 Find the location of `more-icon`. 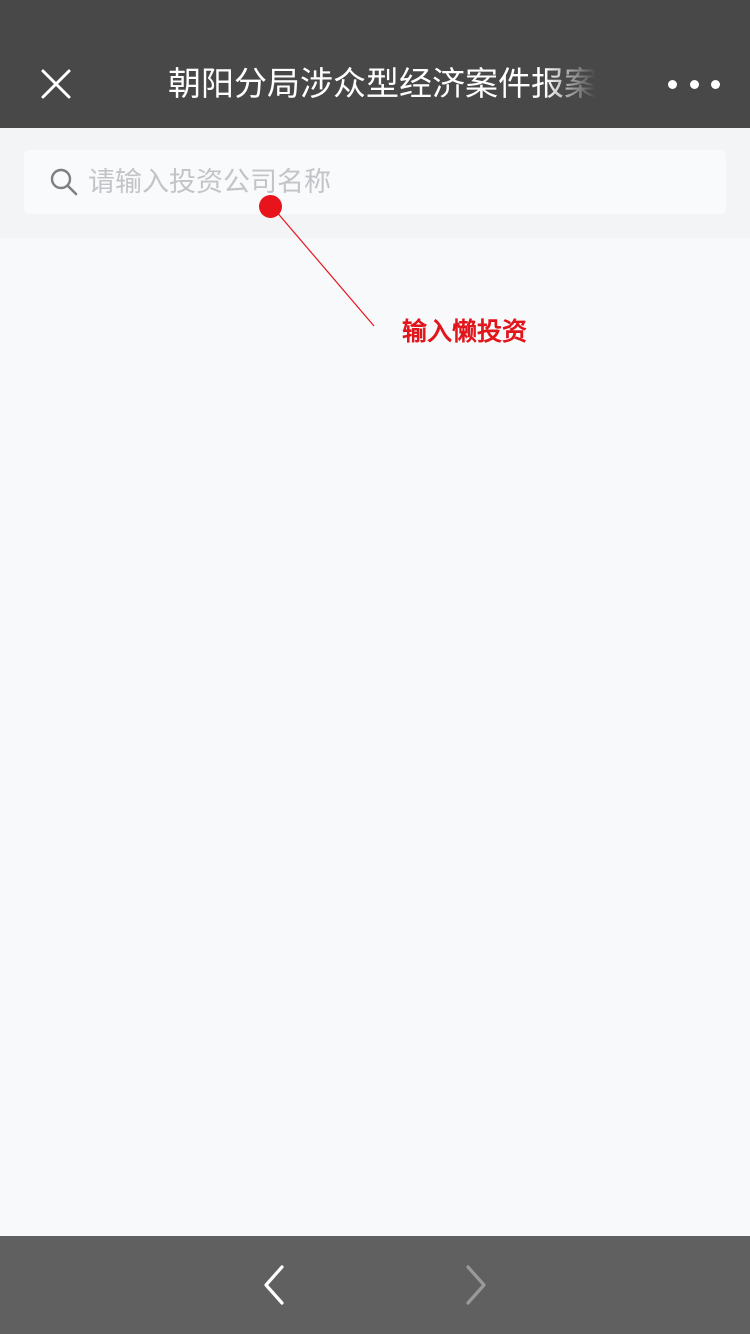

more-icon is located at coordinates (672, 84).